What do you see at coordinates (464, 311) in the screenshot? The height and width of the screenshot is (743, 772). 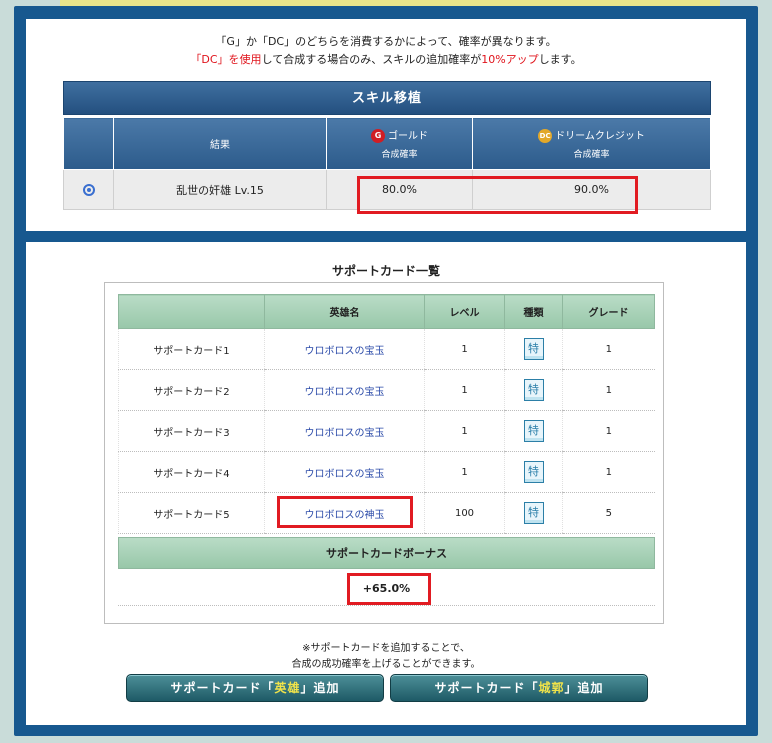 I see `support-col-level: レベル` at bounding box center [464, 311].